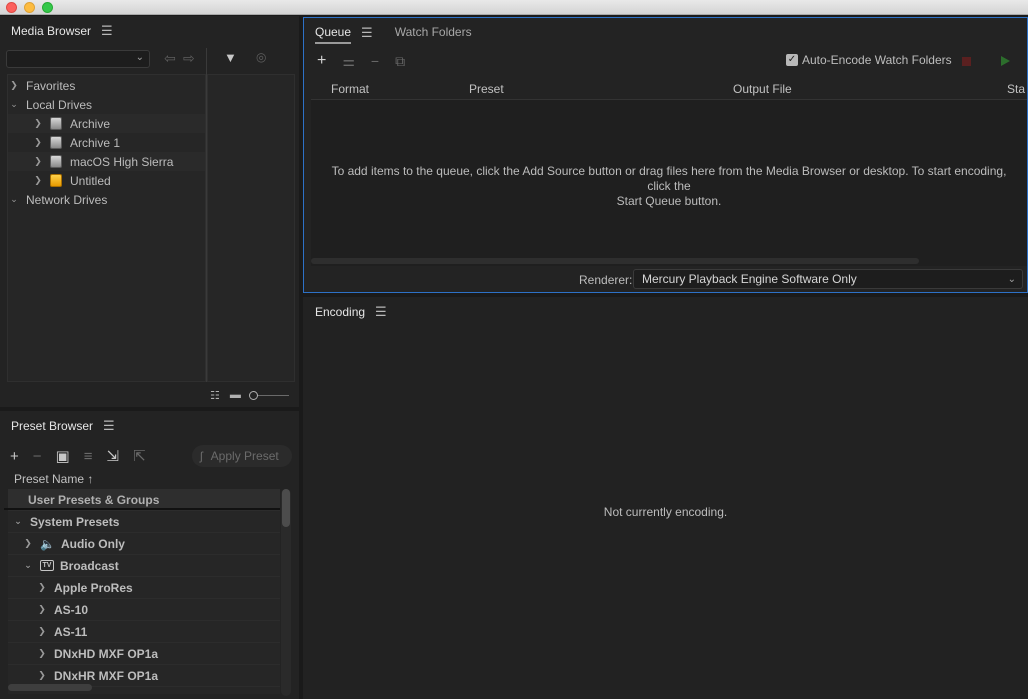 The height and width of the screenshot is (699, 1028). What do you see at coordinates (56, 180) in the screenshot?
I see `usb-drive-icon` at bounding box center [56, 180].